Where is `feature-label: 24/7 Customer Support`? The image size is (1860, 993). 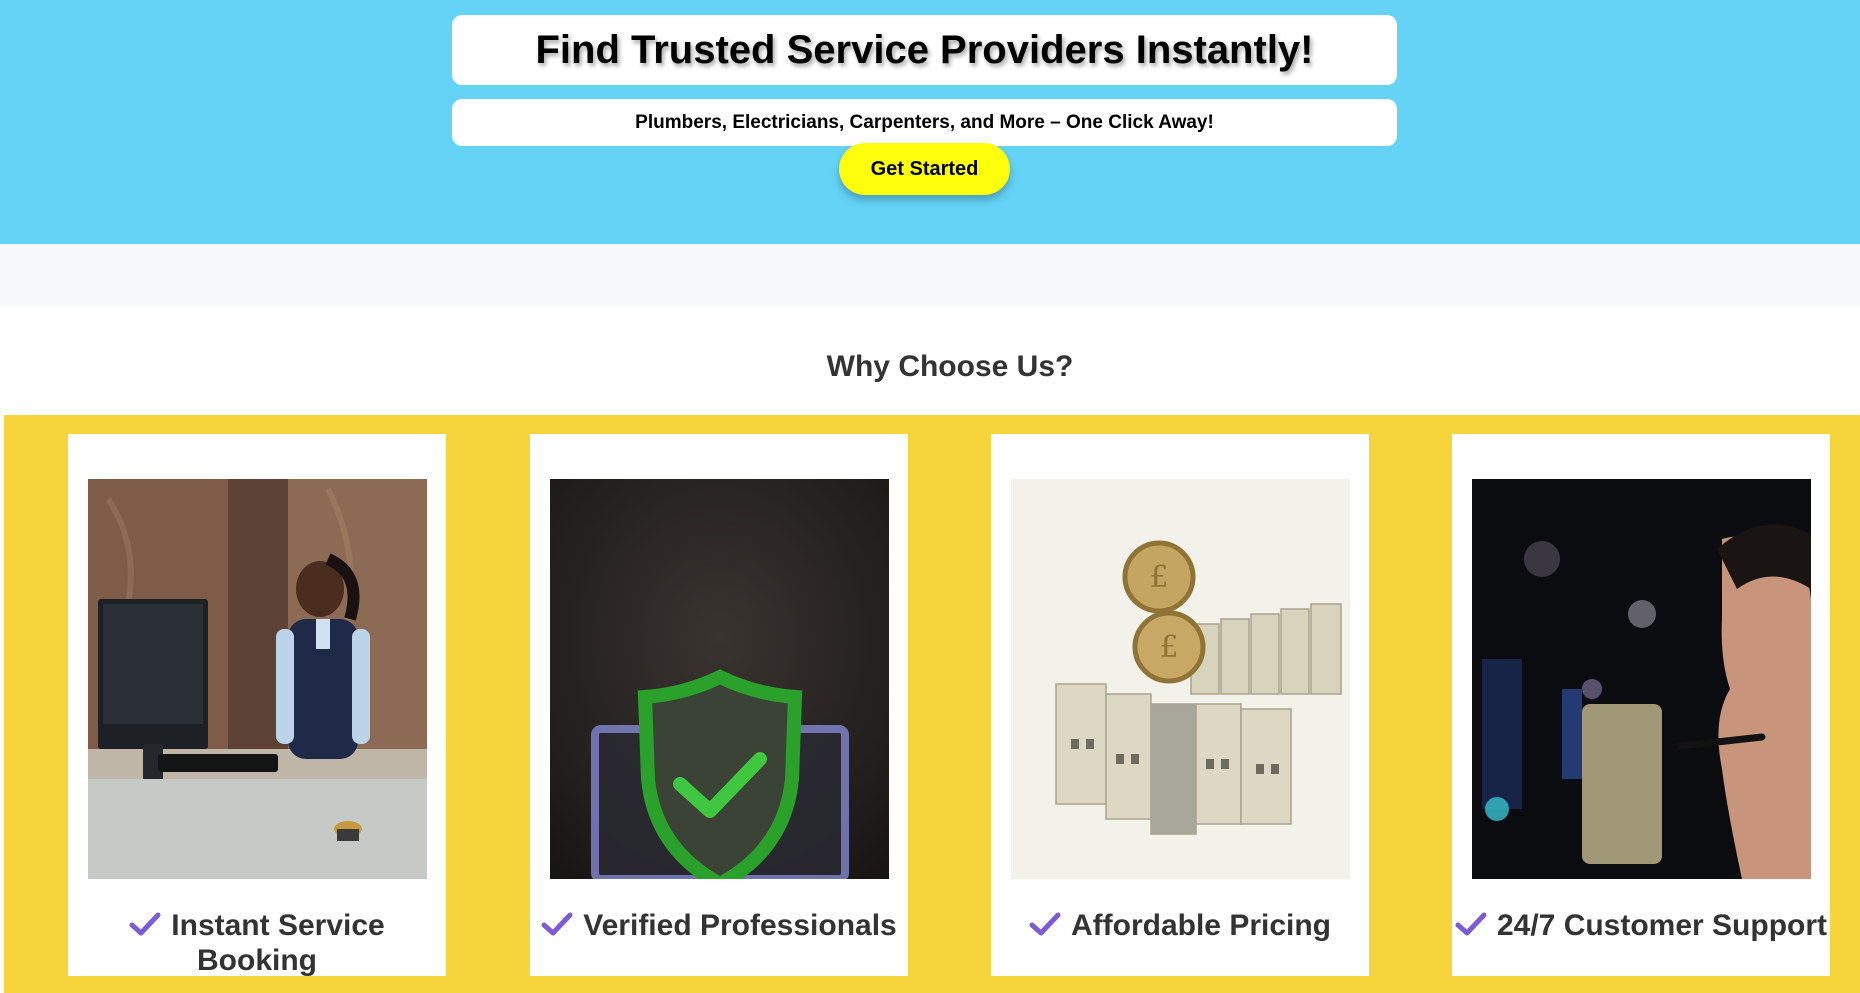 feature-label: 24/7 Customer Support is located at coordinates (1641, 925).